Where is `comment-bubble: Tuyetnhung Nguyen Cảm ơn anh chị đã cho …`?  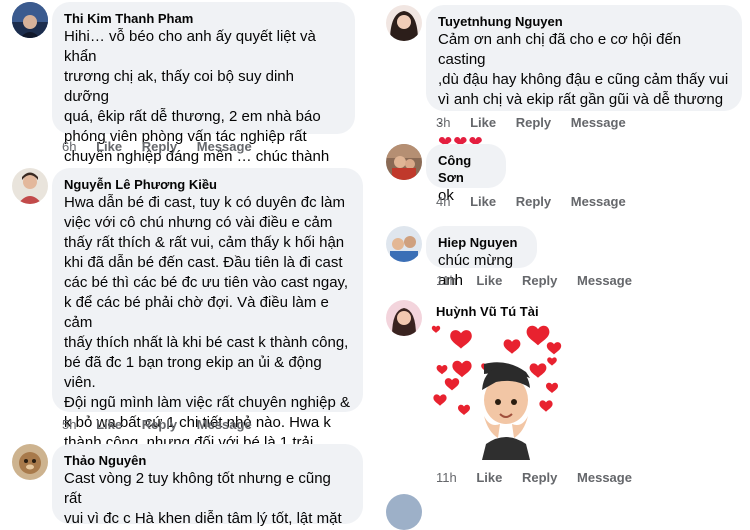
comment-bubble: Tuyetnhung Nguyen Cảm ơn anh chị đã cho … is located at coordinates (584, 78).